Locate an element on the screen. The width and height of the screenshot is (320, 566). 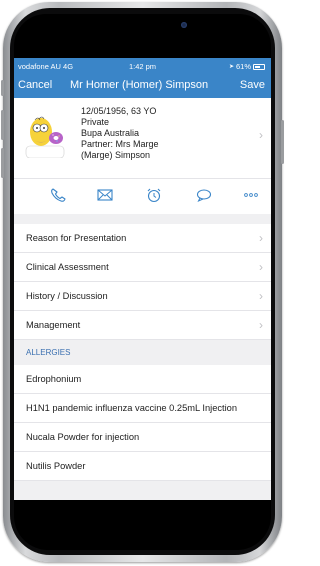
silent-switch is located at coordinates (2, 88).